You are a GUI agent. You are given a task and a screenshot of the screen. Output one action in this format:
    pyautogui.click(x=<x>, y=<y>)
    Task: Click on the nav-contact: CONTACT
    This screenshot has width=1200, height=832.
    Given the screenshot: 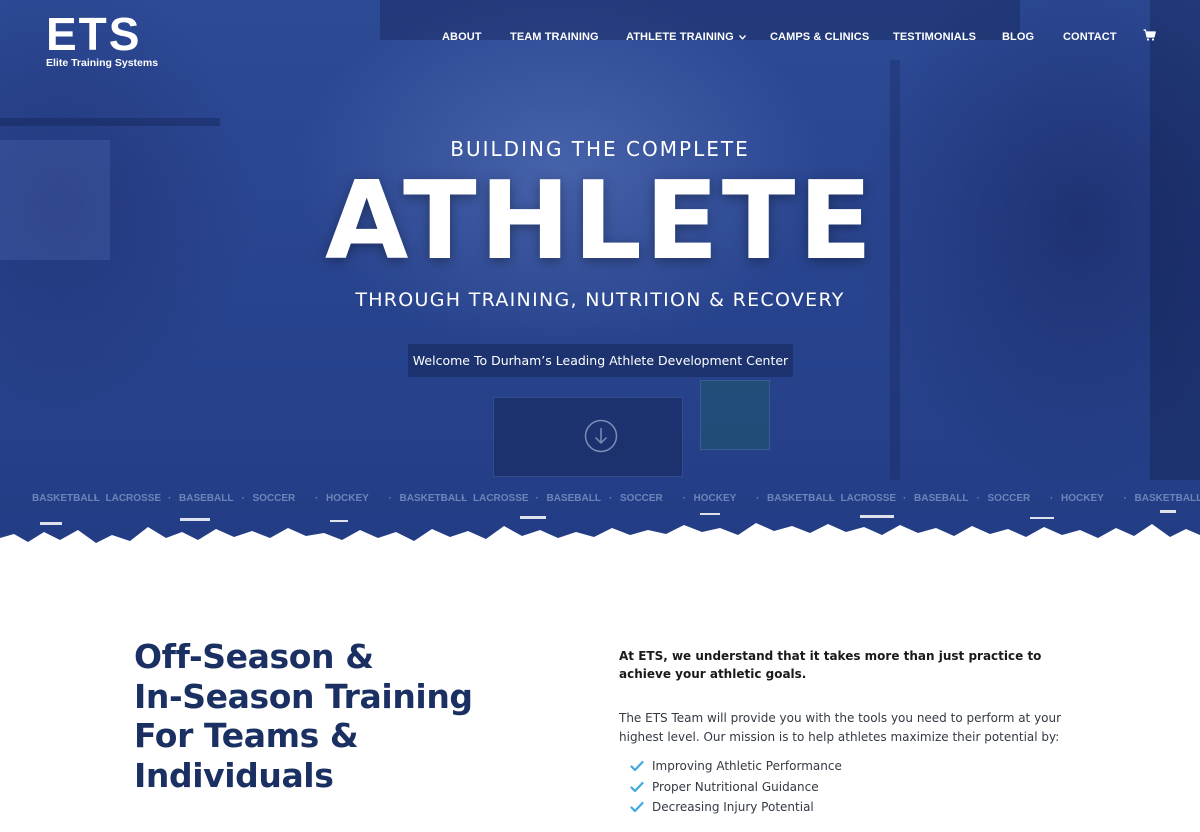 What is the action you would take?
    pyautogui.click(x=1090, y=37)
    